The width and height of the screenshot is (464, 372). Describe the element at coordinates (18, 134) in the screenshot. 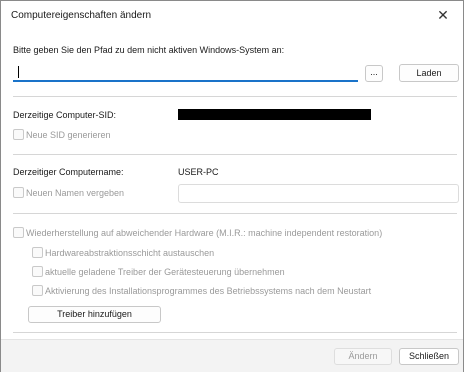

I see `new-sid-checkbox` at that location.